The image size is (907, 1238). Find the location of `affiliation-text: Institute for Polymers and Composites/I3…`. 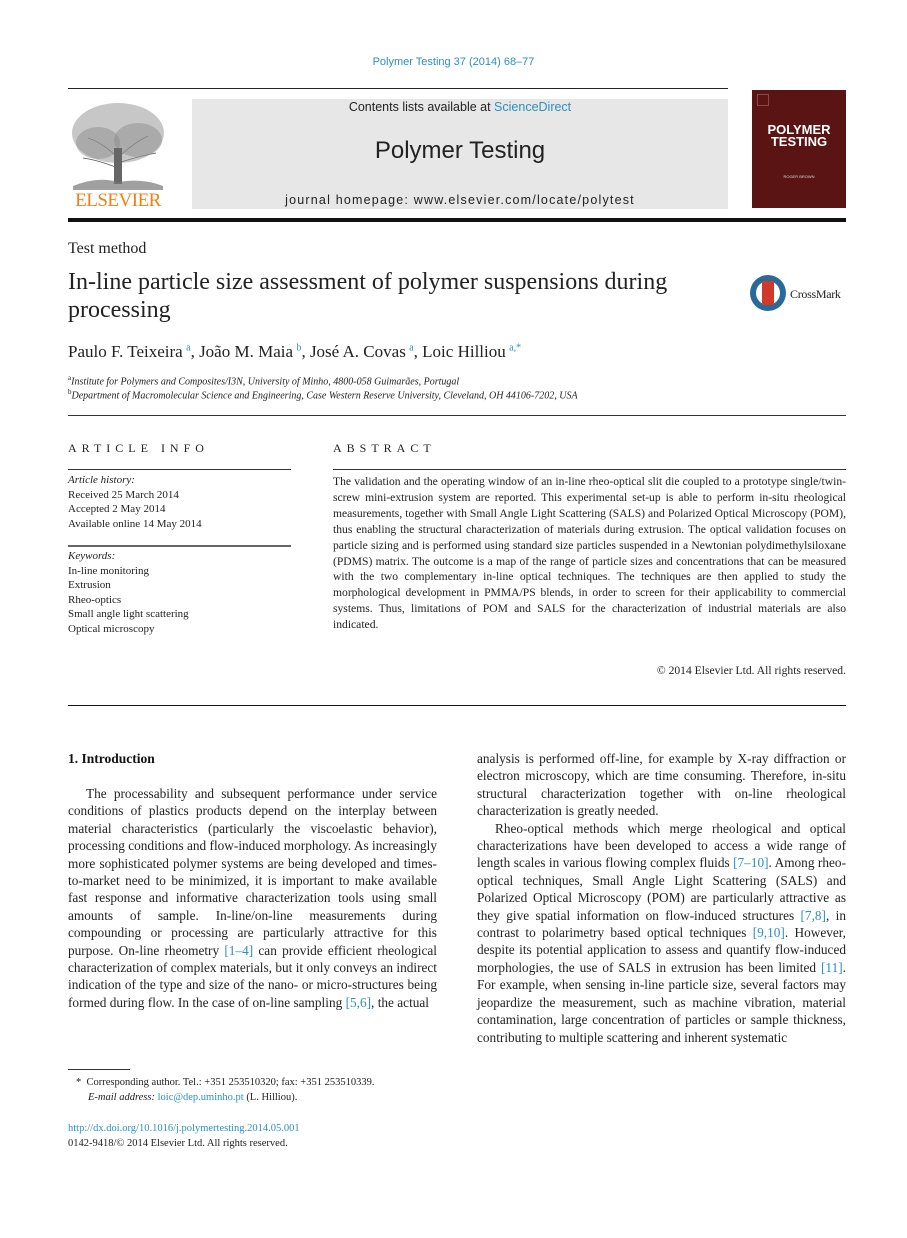

affiliation-text: Institute for Polymers and Composites/I3… is located at coordinates (265, 382).